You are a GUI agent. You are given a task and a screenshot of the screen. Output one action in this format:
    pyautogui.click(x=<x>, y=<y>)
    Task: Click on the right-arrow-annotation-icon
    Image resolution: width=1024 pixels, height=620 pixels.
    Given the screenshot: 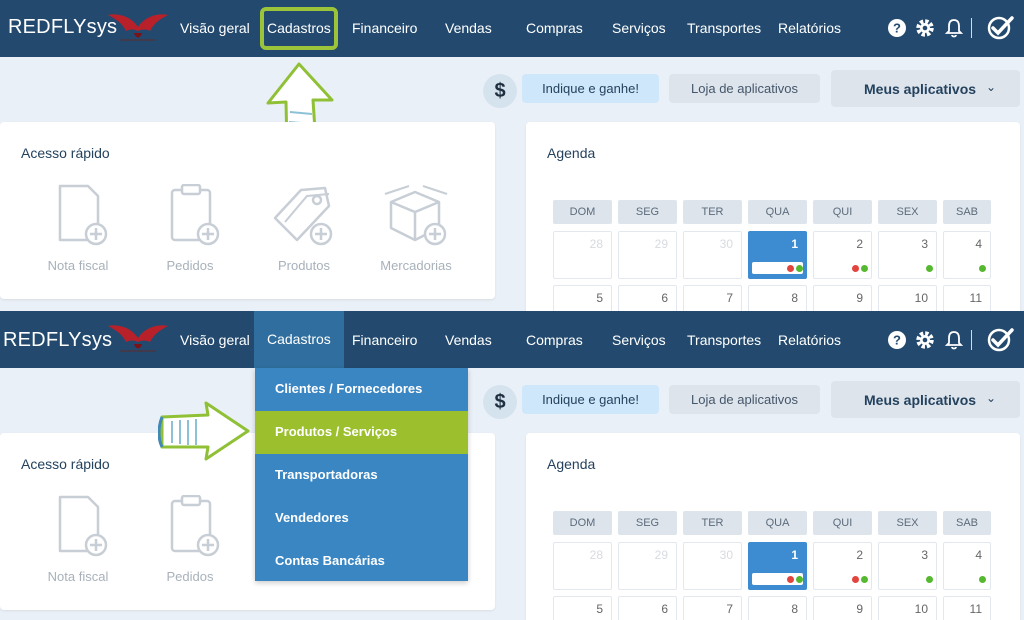 What is the action you would take?
    pyautogui.click(x=204, y=431)
    